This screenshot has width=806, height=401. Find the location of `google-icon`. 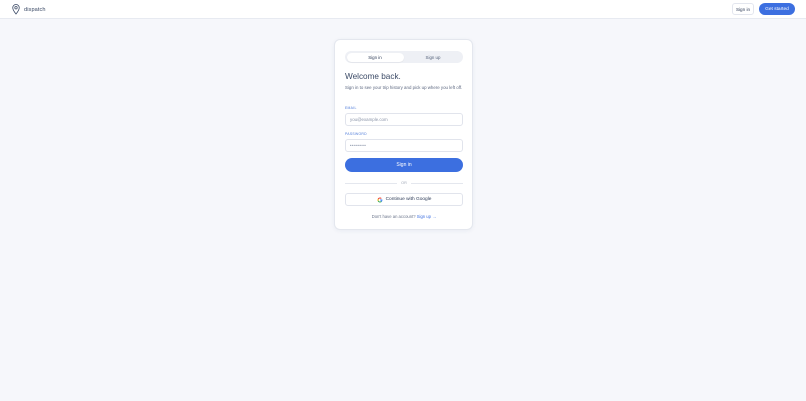

google-icon is located at coordinates (381, 200).